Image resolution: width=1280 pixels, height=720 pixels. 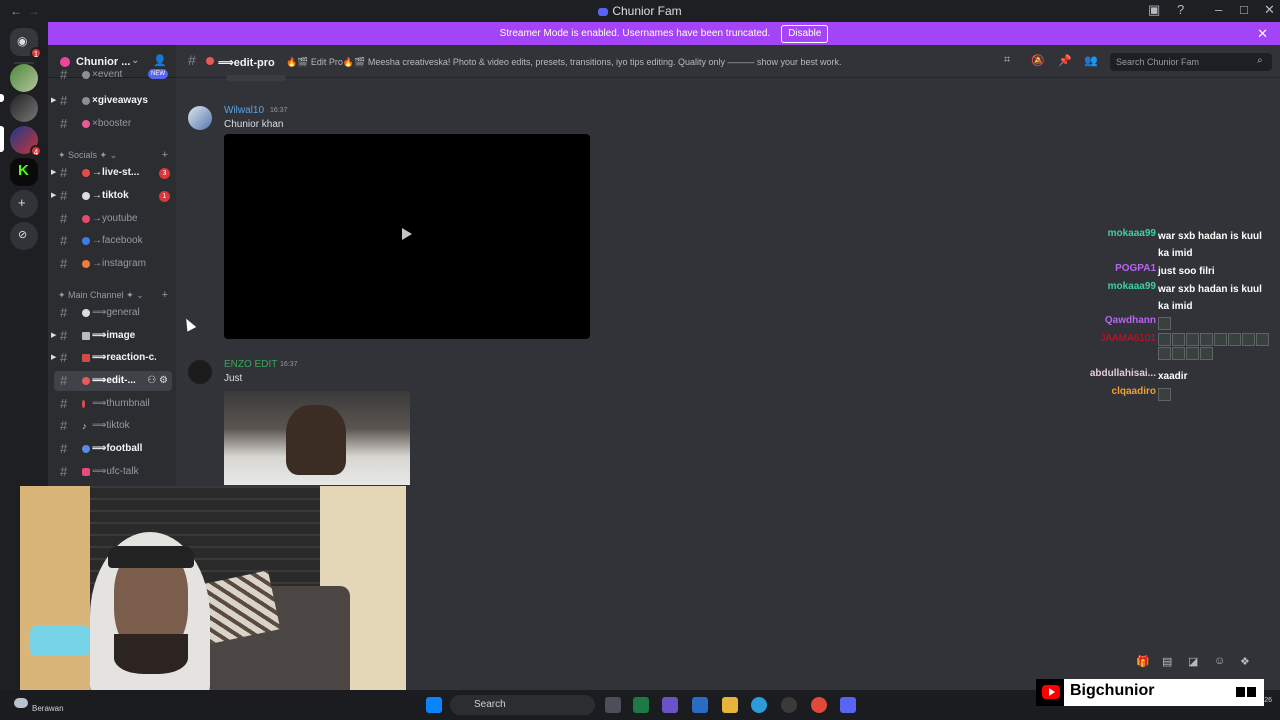 I want to click on brush-icon, so click(x=86, y=381).